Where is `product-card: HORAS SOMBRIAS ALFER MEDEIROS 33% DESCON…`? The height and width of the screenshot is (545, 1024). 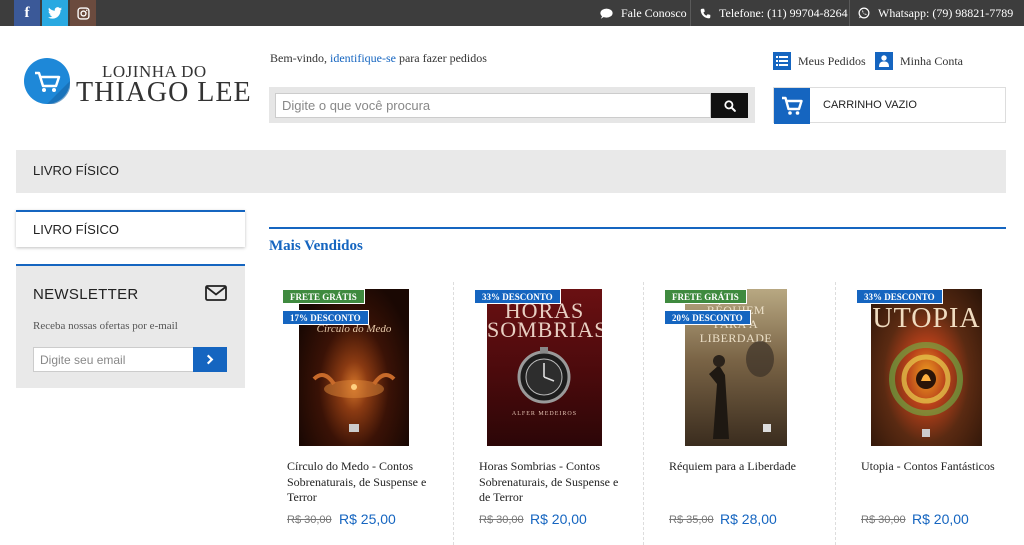 product-card: HORAS SOMBRIAS ALFER MEDEIROS 33% DESCON… is located at coordinates (566, 417).